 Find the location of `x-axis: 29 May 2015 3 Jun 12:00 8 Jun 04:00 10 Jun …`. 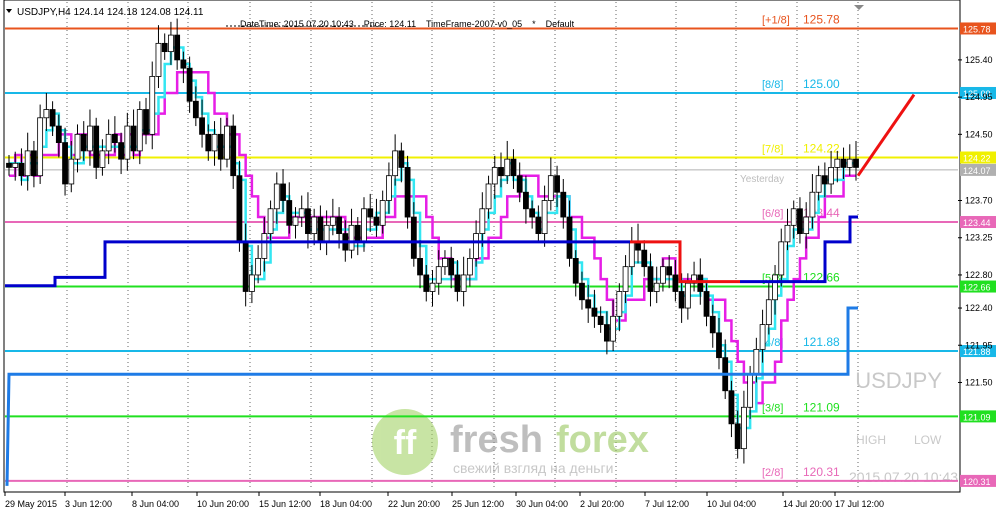

x-axis: 29 May 2015 3 Jun 12:00 8 Jun 04:00 10 Jun … is located at coordinates (444, 500).